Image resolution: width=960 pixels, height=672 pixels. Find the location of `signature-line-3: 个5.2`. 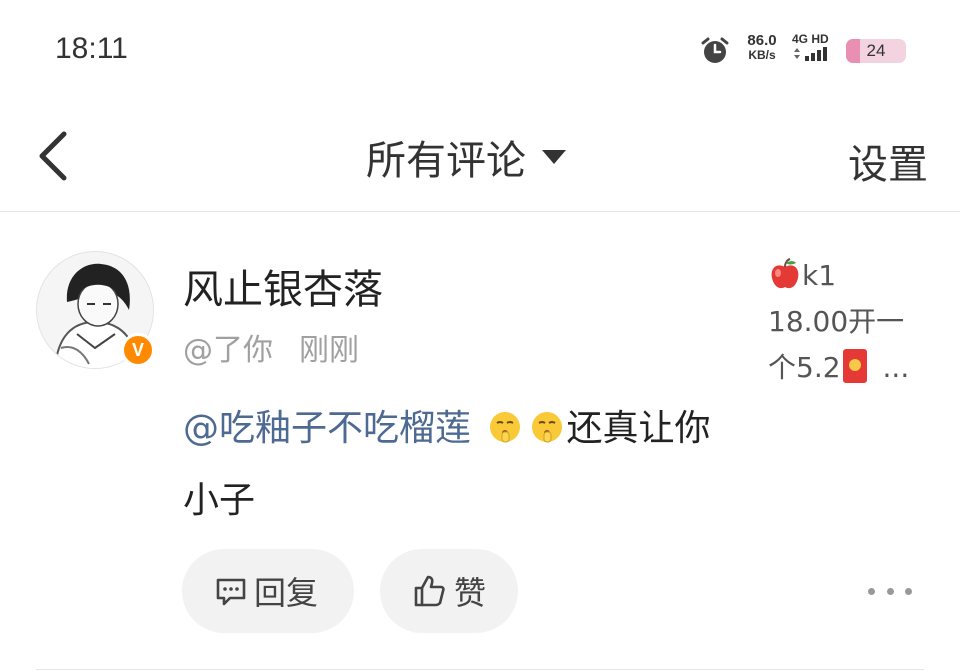

signature-line-3: 个5.2 is located at coordinates (804, 367).